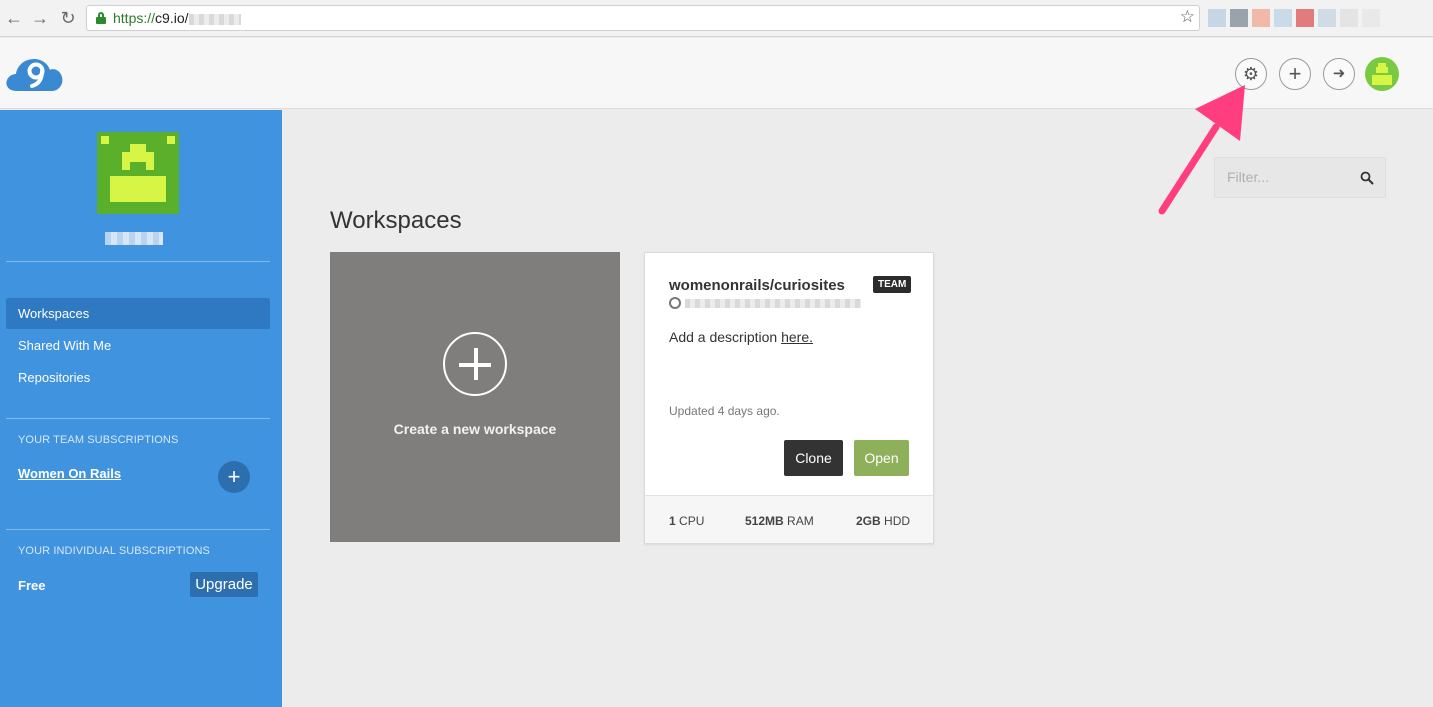 The width and height of the screenshot is (1433, 707). I want to click on back-arrow-icon: ←, so click(14, 18).